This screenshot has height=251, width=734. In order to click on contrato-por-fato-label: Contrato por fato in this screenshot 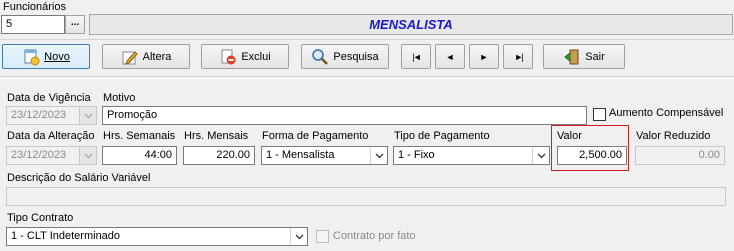, I will do `click(374, 236)`.